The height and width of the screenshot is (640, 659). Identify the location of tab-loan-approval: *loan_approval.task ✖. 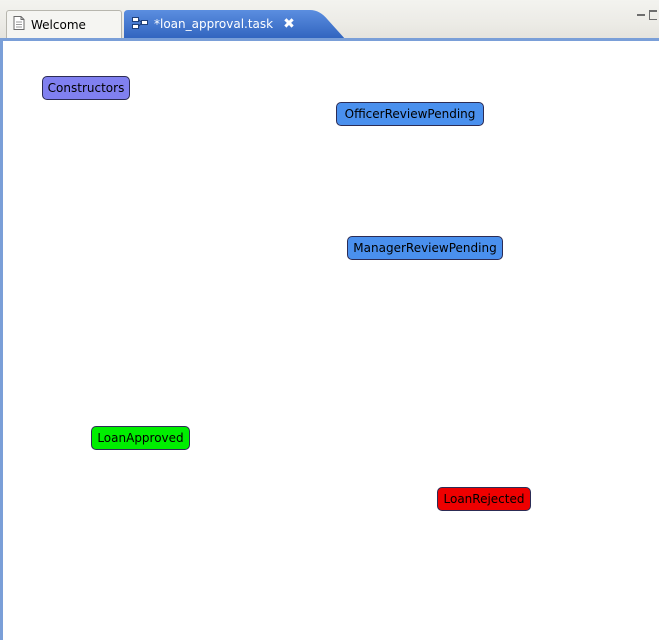
(235, 25).